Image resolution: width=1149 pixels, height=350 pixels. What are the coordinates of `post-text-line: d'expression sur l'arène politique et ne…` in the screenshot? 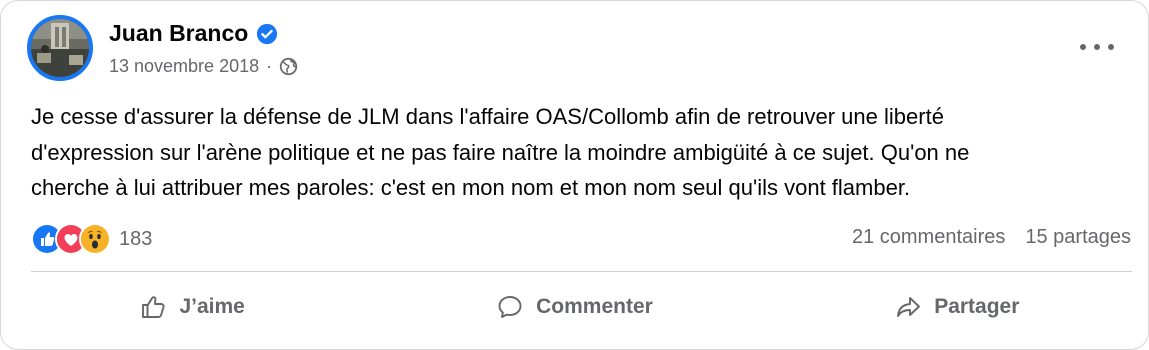 It's located at (500, 152).